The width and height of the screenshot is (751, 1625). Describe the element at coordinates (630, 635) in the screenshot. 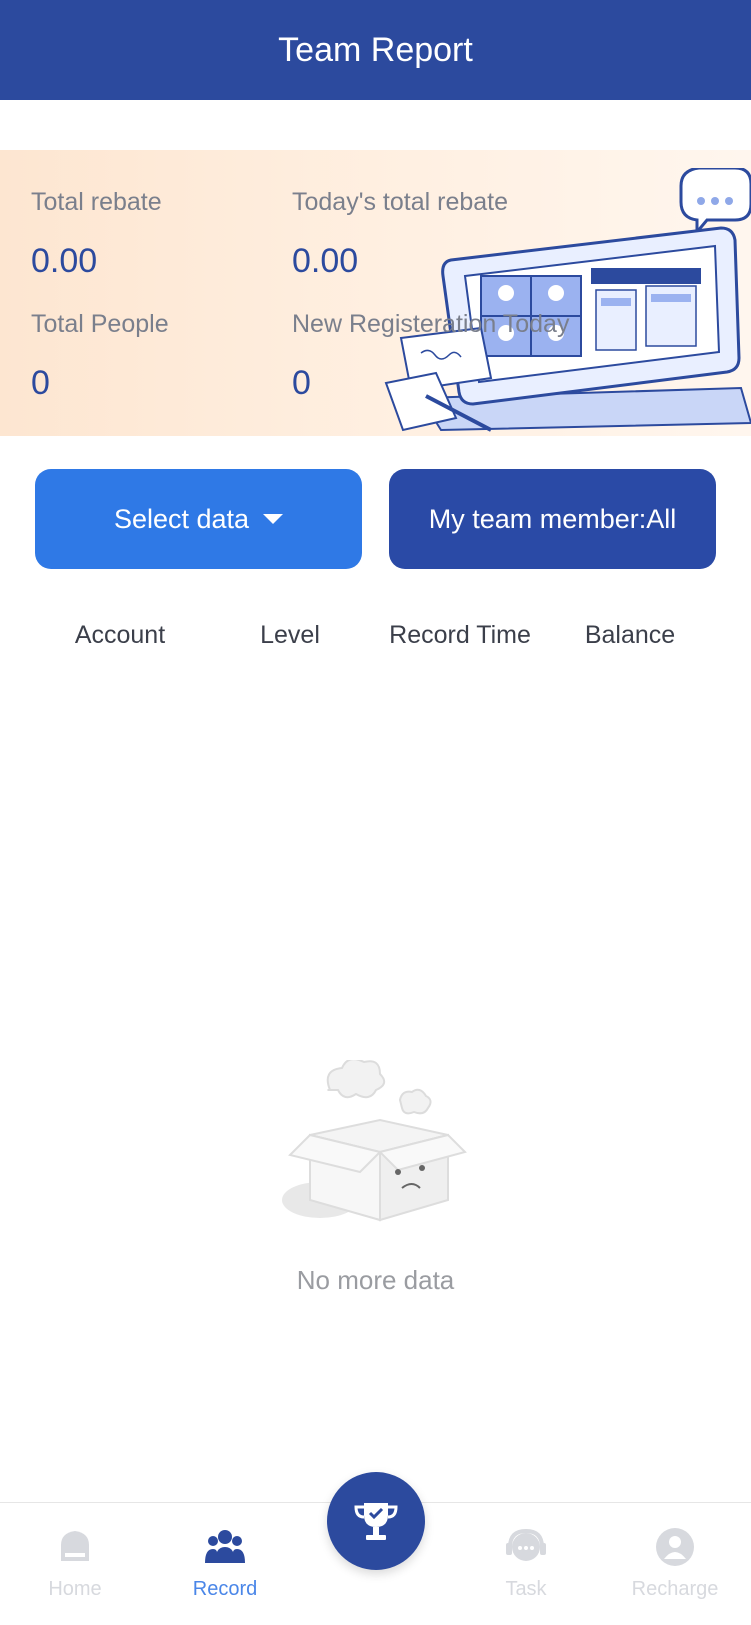

I see `column-header-balance: Balance` at that location.